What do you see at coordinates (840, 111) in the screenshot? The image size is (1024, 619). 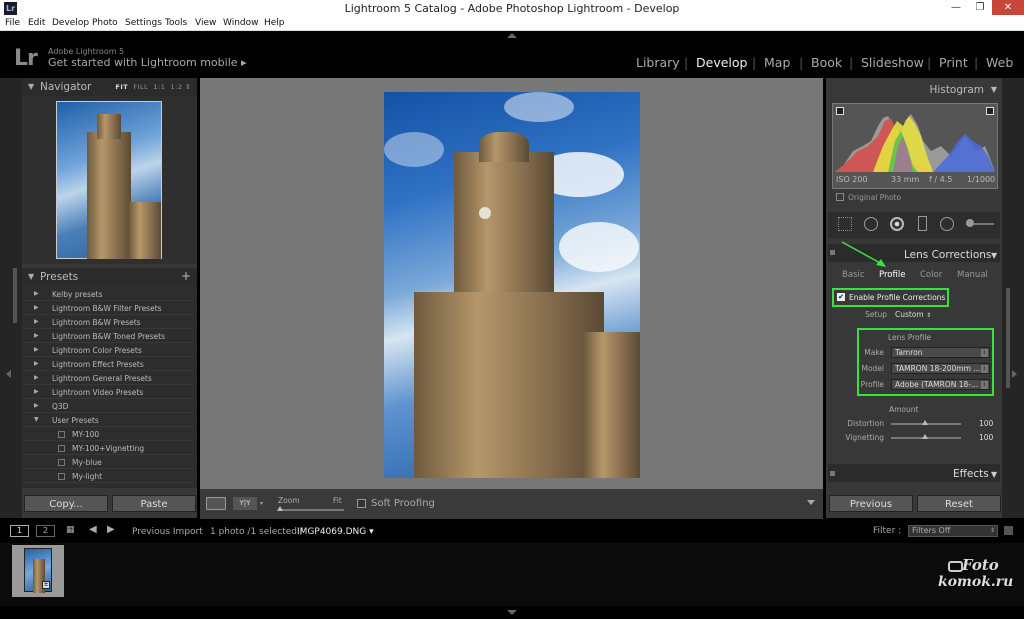 I see `shadow-clipping-icon` at bounding box center [840, 111].